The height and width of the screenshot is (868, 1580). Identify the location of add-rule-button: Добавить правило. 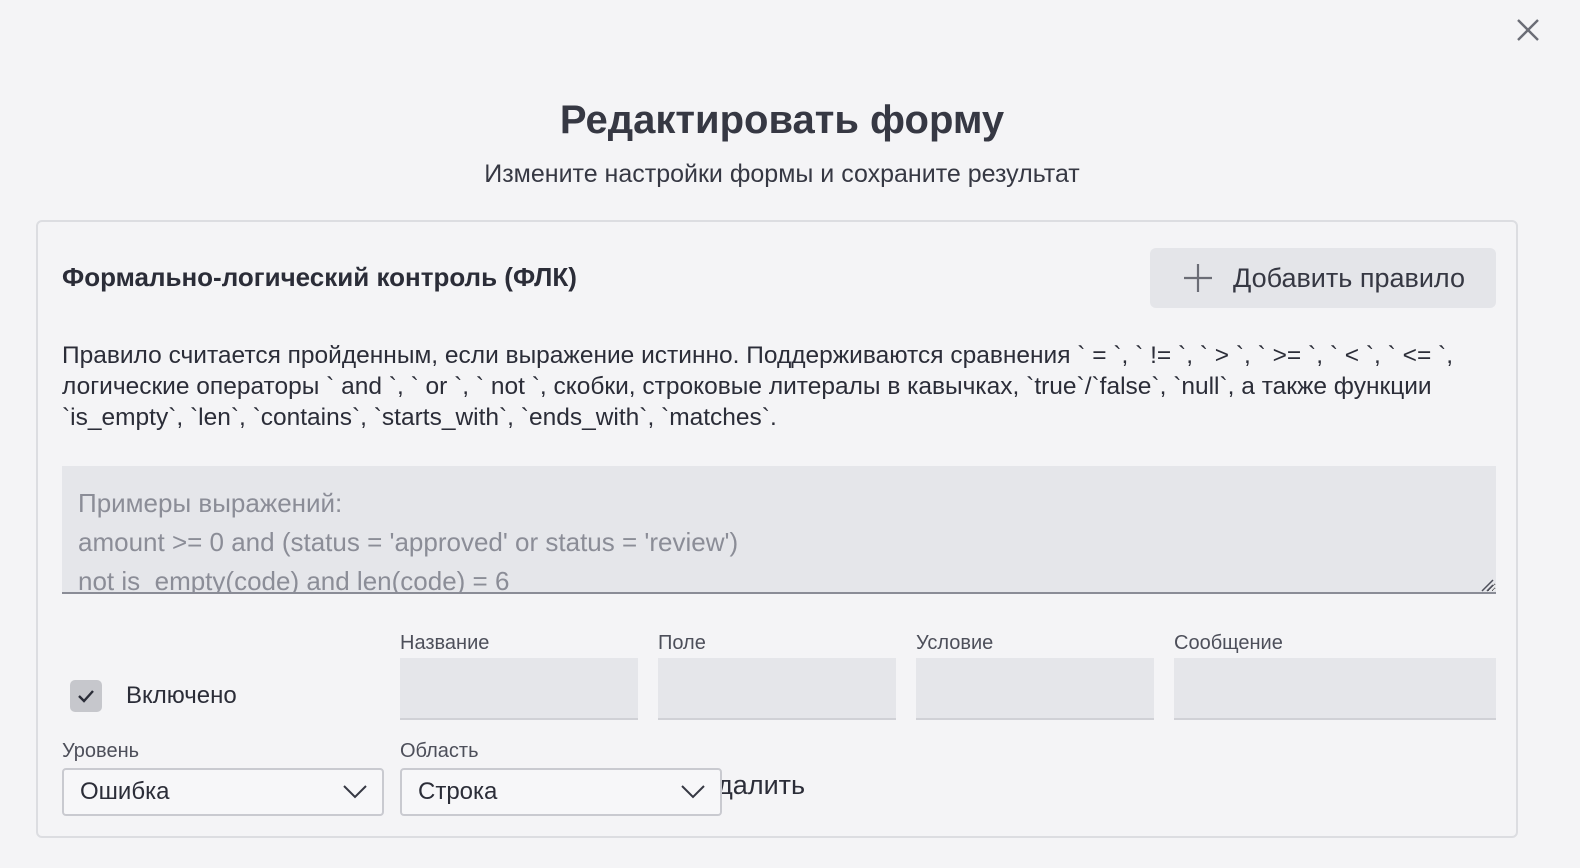
(1323, 278).